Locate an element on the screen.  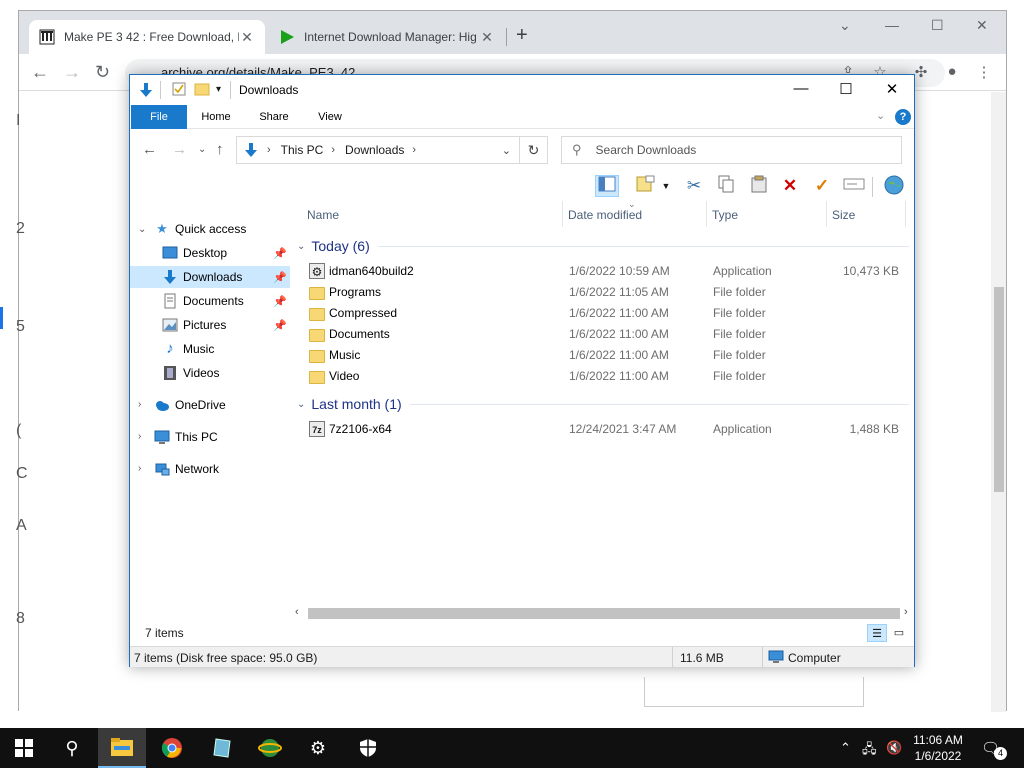
column-date: Date modified is located at coordinates (605, 215).